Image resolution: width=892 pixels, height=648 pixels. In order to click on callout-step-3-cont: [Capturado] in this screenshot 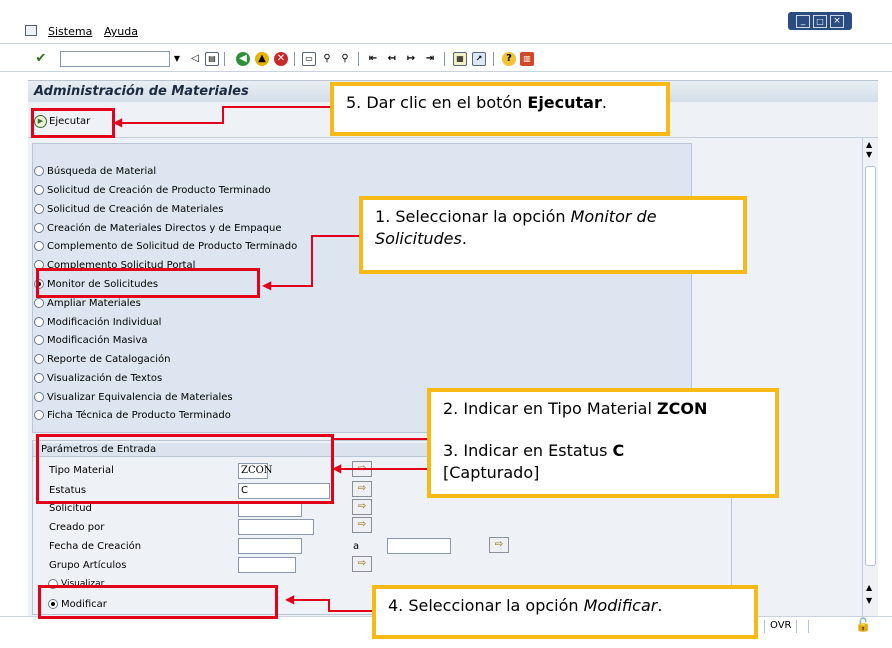, I will do `click(491, 472)`.